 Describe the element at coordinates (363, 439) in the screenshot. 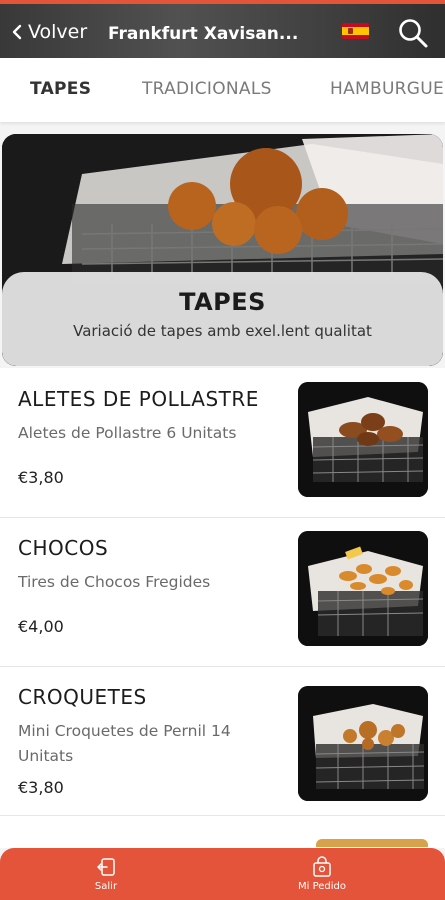

I see `chicken-wings-image` at that location.